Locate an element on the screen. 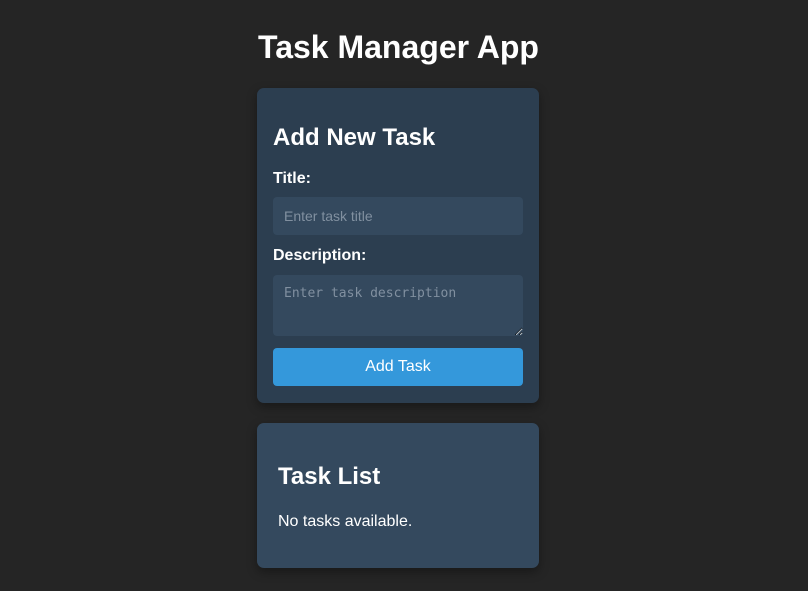 The height and width of the screenshot is (591, 808). empty-task-message: No tasks available. is located at coordinates (345, 521).